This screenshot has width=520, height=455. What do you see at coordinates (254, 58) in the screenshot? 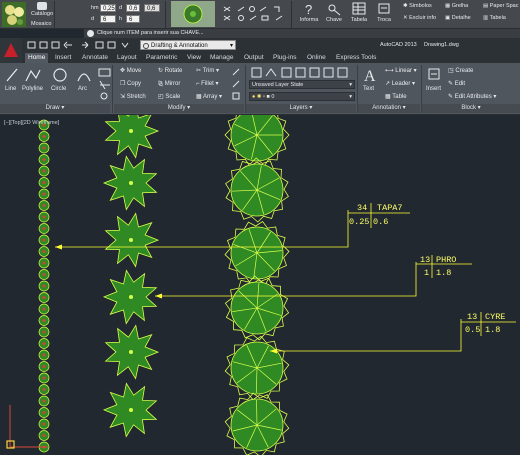
I see `tab-output: Output` at bounding box center [254, 58].